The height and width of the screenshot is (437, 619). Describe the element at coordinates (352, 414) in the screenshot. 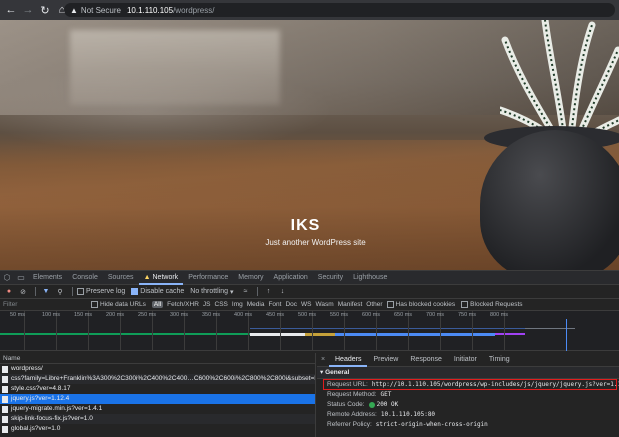

I see `remote-address-label: Remote Address:` at that location.